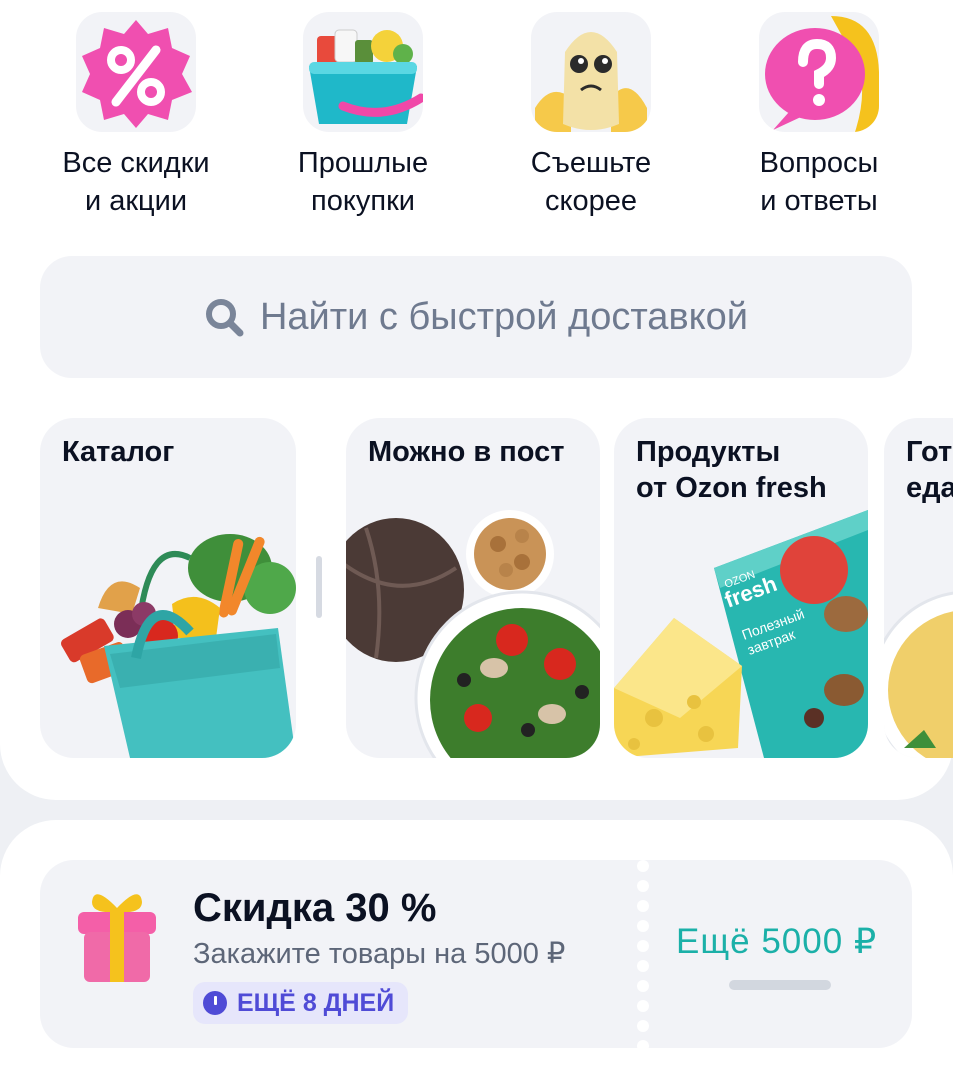  Describe the element at coordinates (643, 954) in the screenshot. I see `perforation-divider` at that location.